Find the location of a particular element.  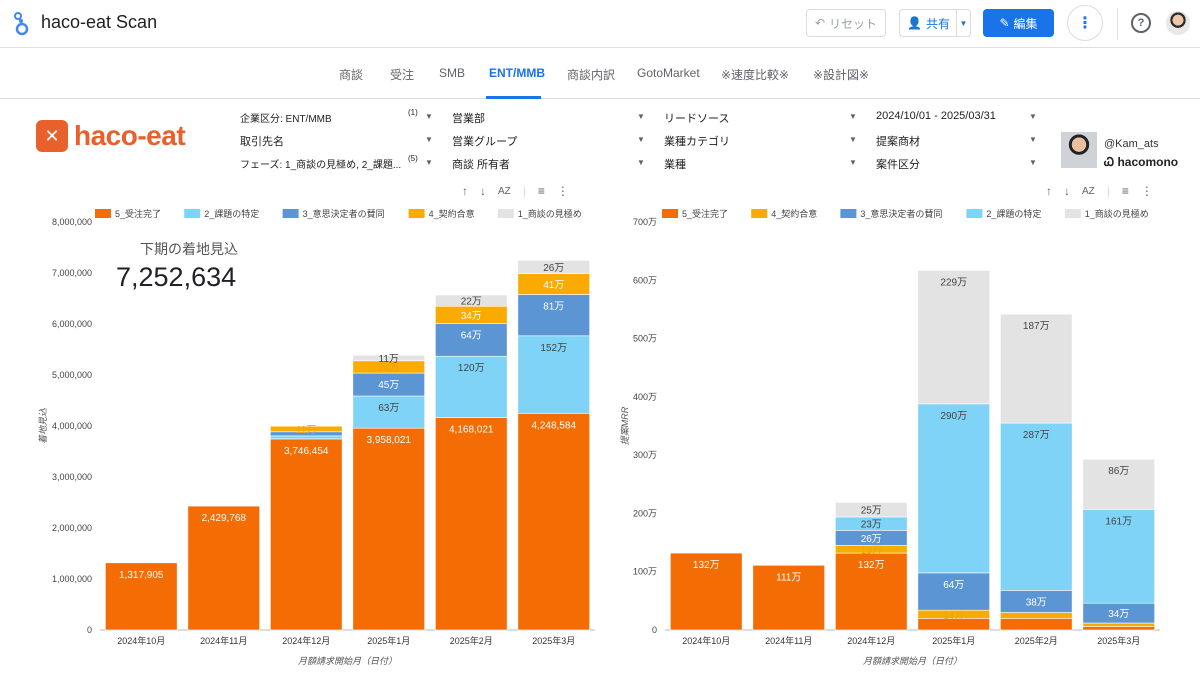

divider is located at coordinates (1117, 24).